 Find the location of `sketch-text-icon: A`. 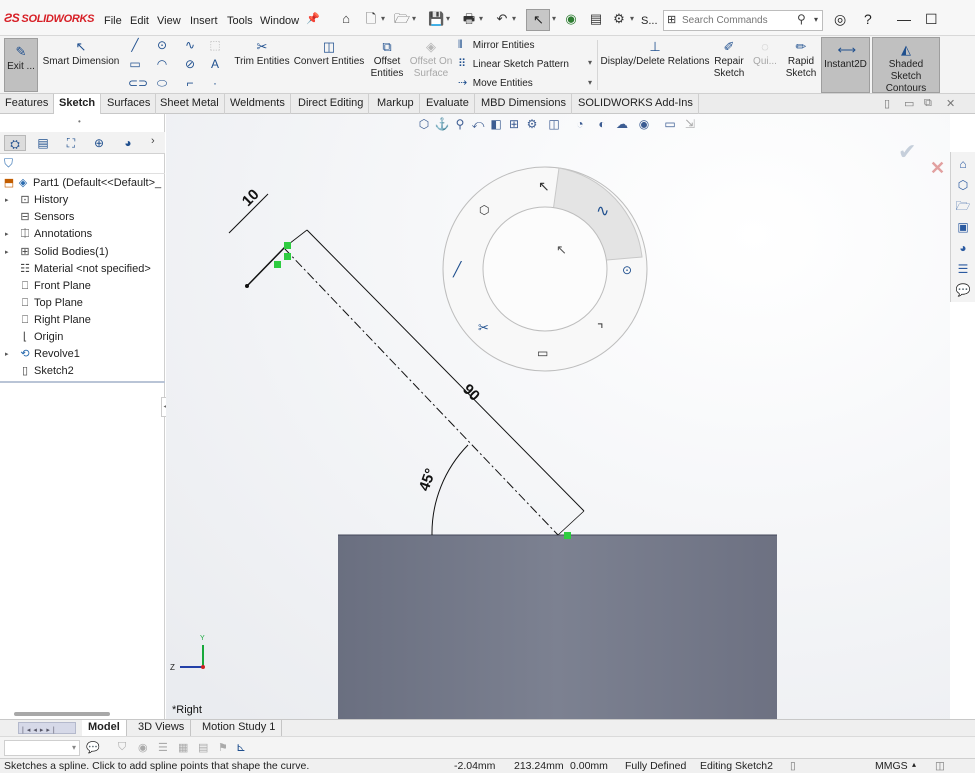

sketch-text-icon: A is located at coordinates (215, 64).